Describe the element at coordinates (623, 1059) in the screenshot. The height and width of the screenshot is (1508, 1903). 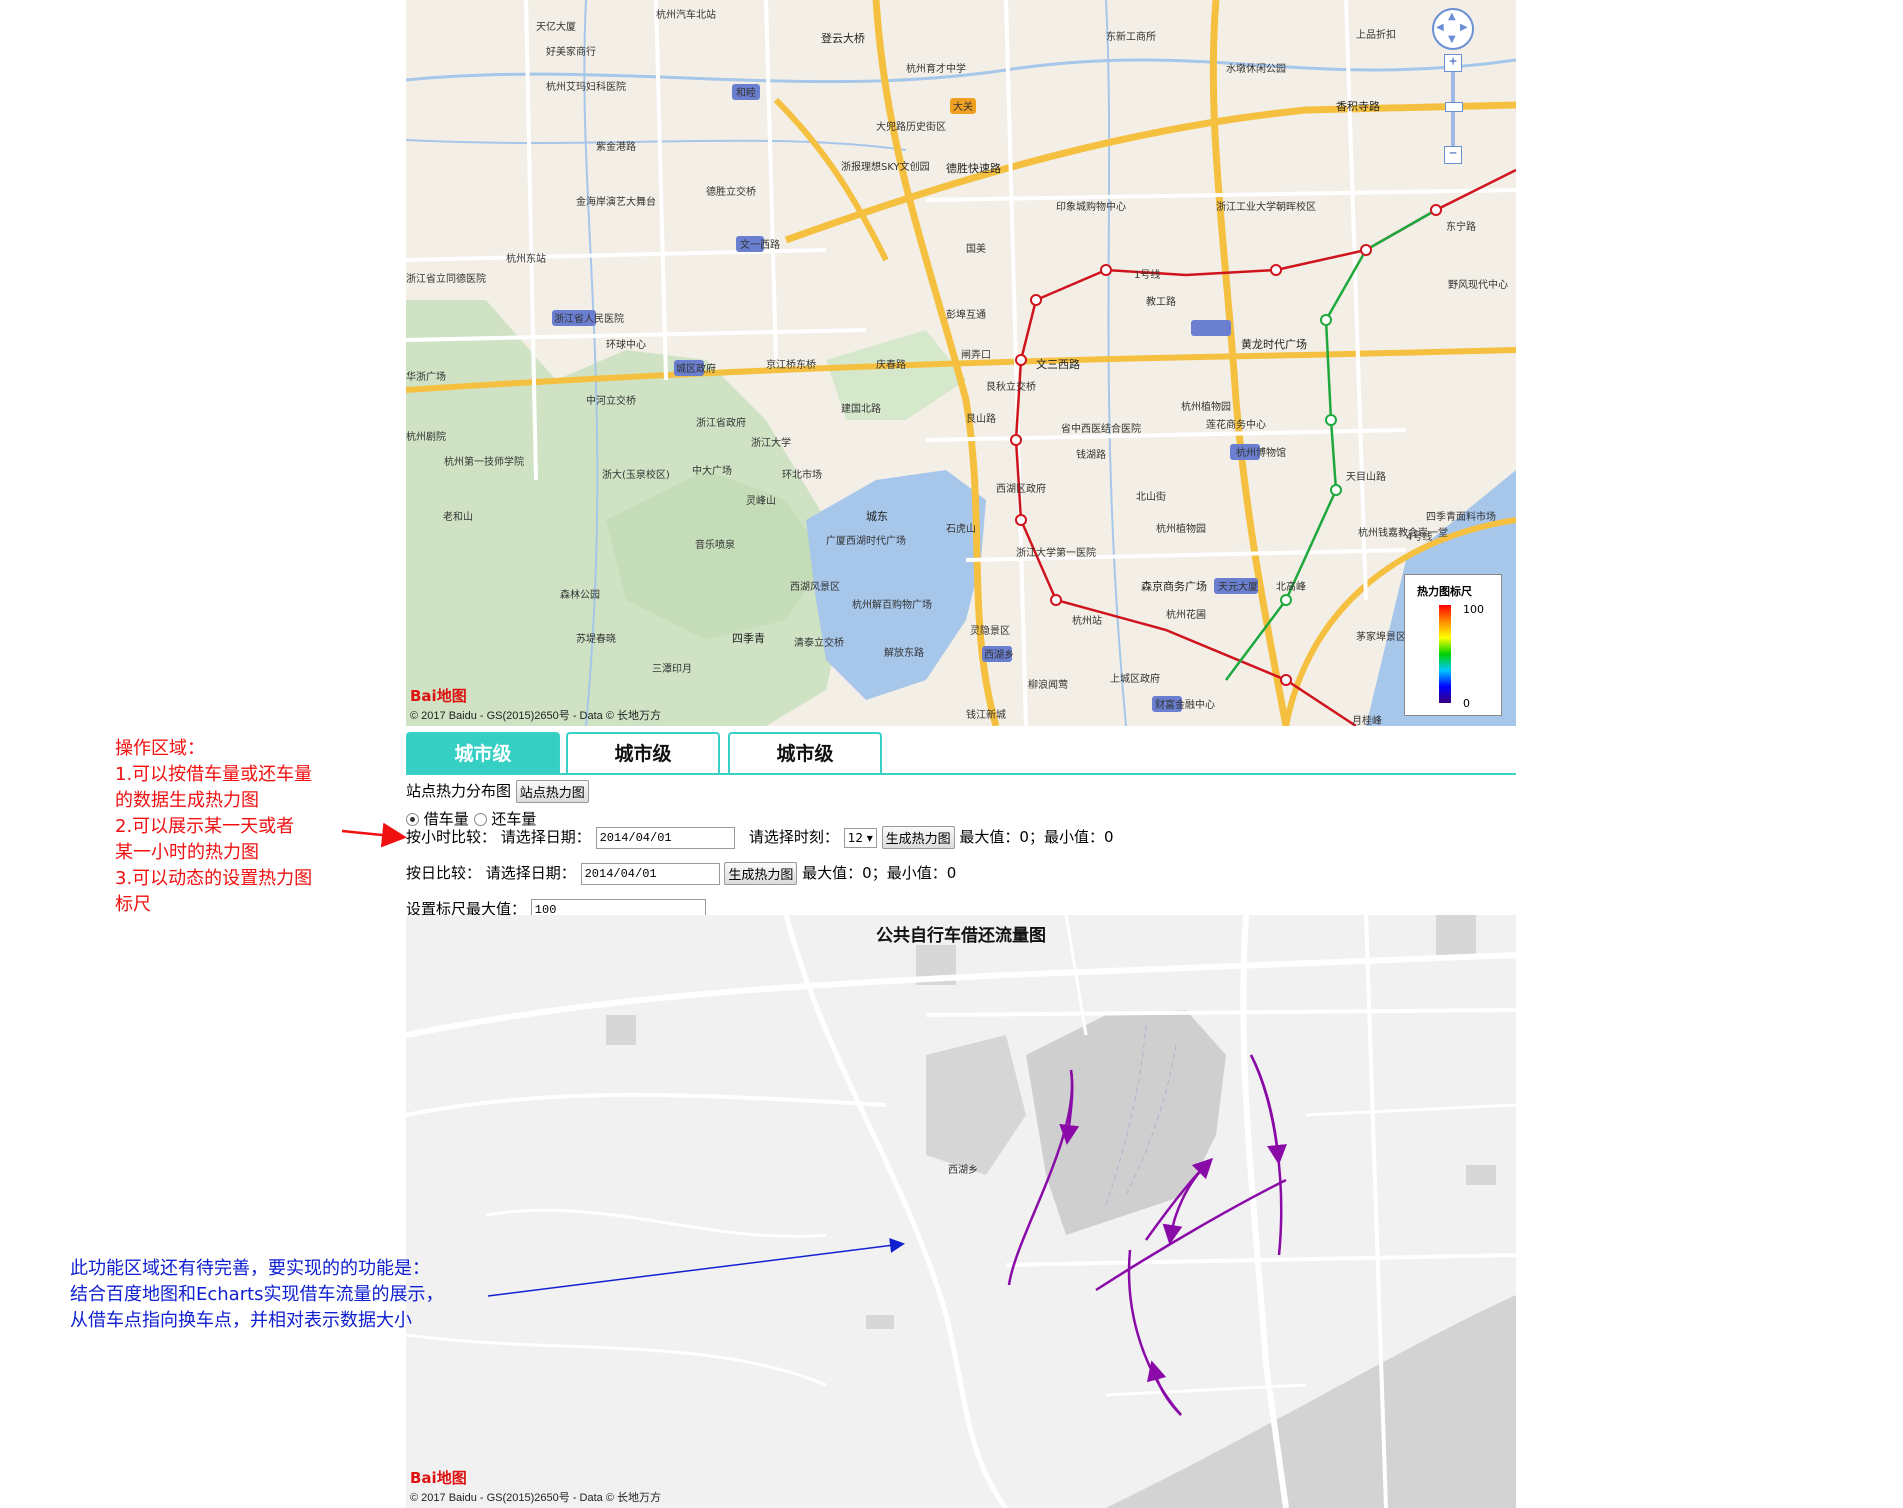
I see `annotation-arrows` at that location.